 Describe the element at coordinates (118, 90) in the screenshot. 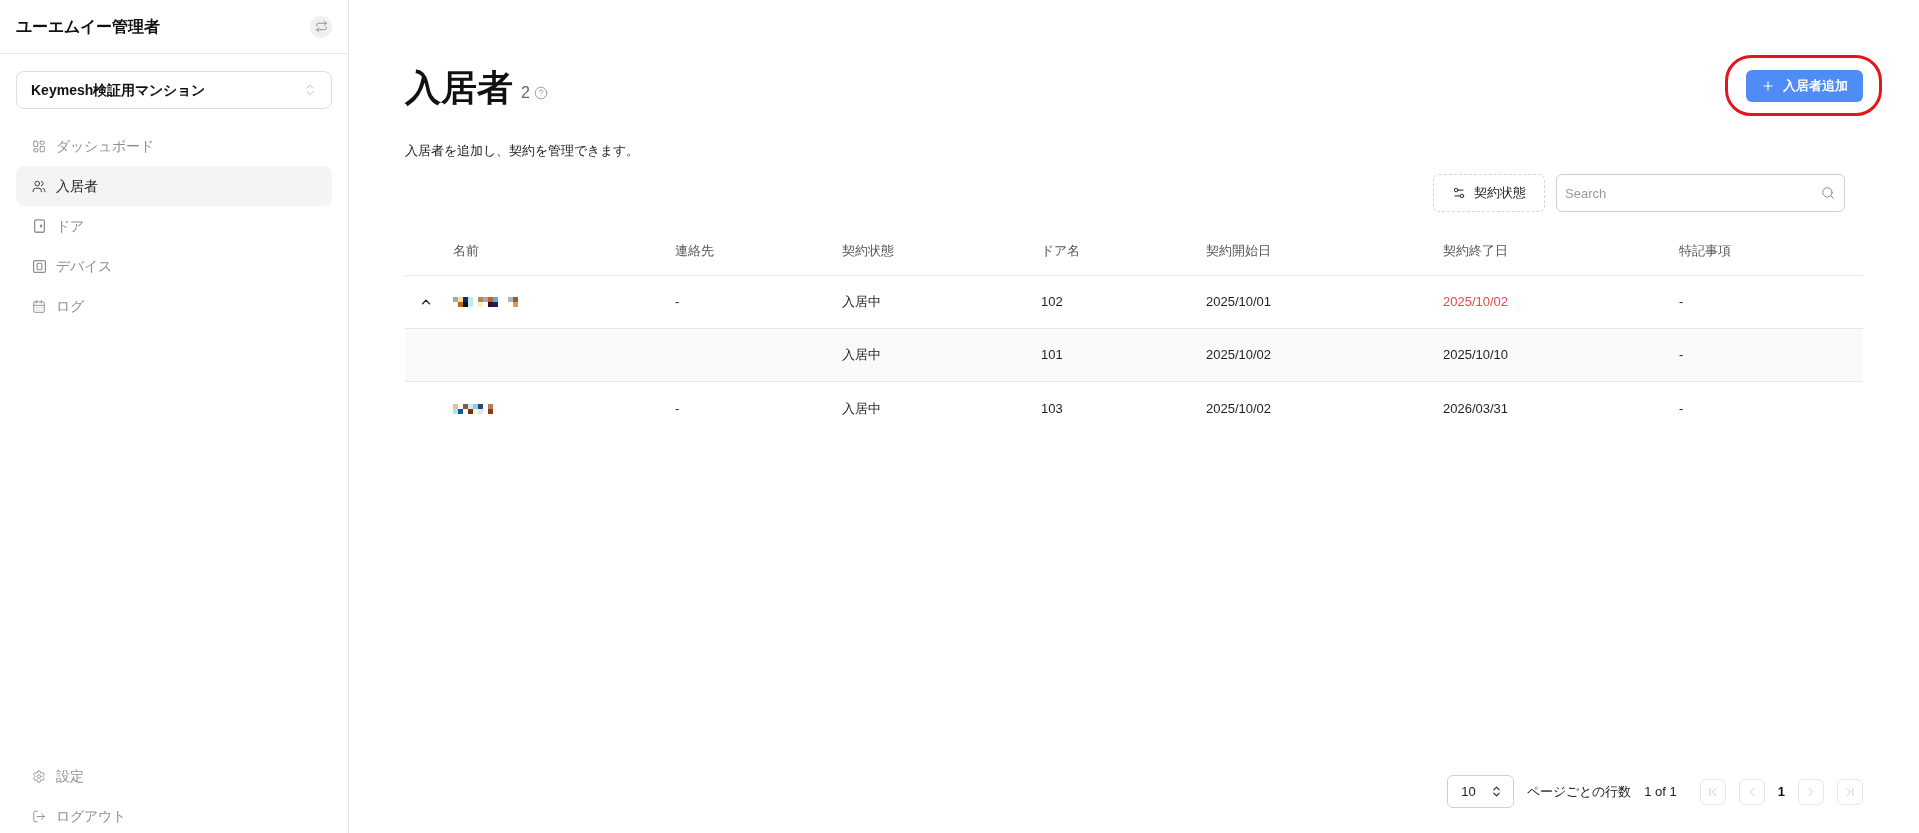

I see `property-name: Keymesh検証用マンション` at that location.